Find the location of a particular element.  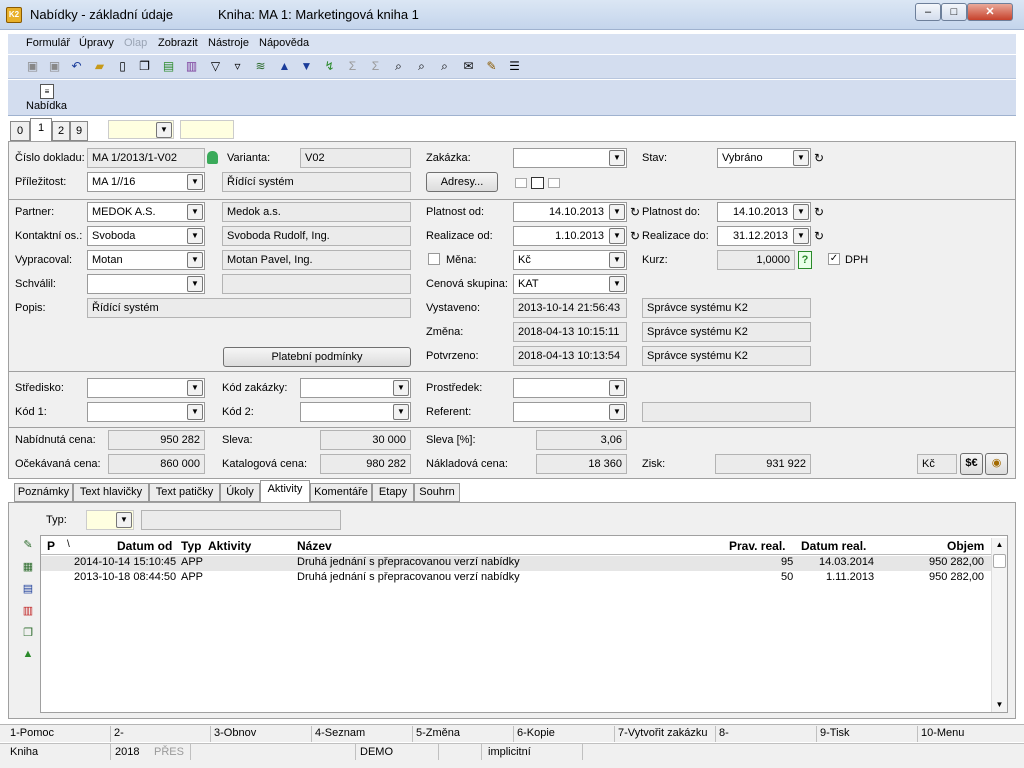

tab-0: 0 is located at coordinates (20, 131).